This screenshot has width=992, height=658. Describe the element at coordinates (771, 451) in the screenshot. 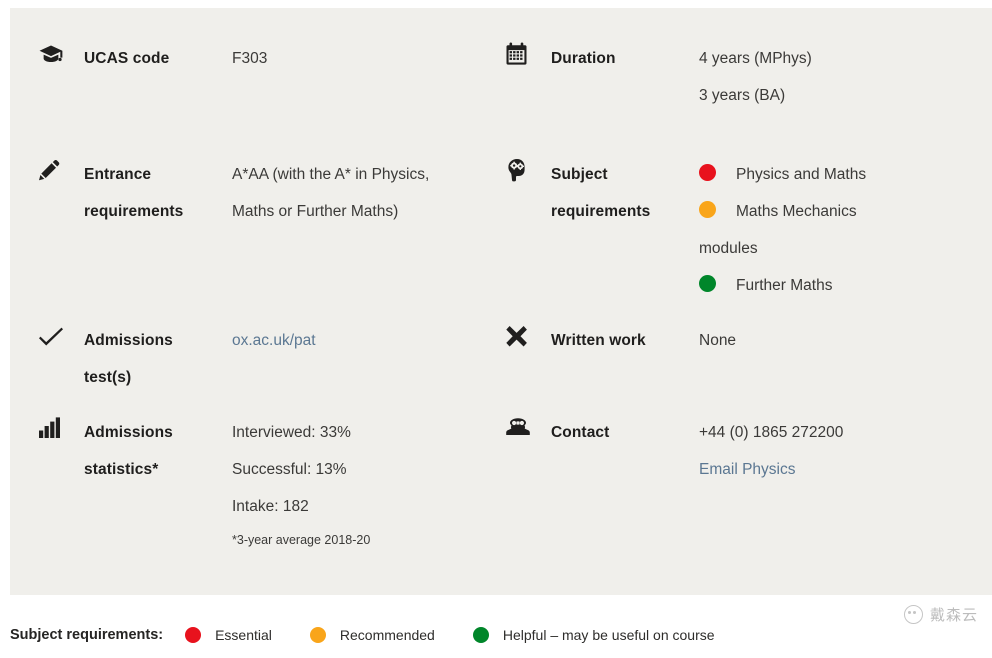

I see `fact-value-contact: +44 (0) 1865 272200 Email Physics` at that location.